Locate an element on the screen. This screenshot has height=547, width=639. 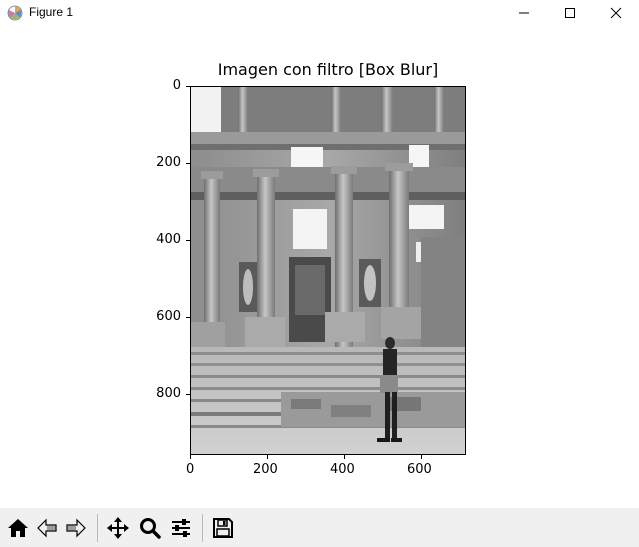
title-bar: Figure 1 is located at coordinates (319, 13).